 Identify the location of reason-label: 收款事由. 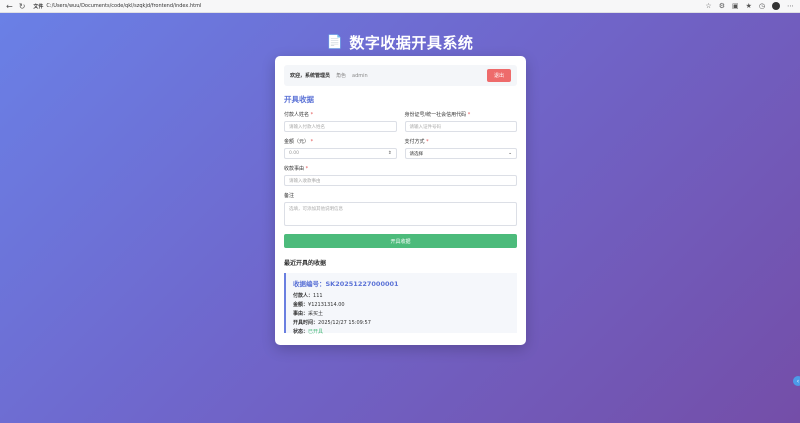
(294, 169).